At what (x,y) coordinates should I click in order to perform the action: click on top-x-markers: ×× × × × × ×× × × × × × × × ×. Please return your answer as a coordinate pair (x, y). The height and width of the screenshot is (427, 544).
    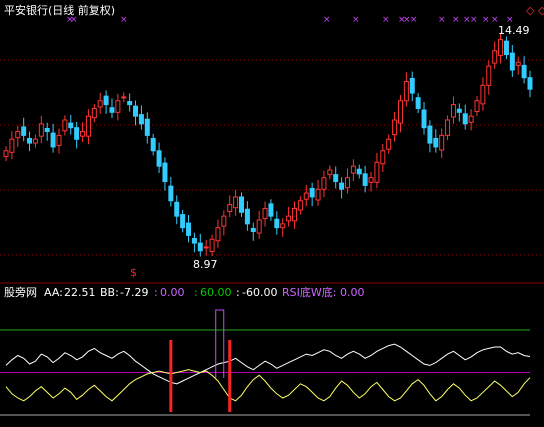
    Looking at the image, I should click on (290, 20).